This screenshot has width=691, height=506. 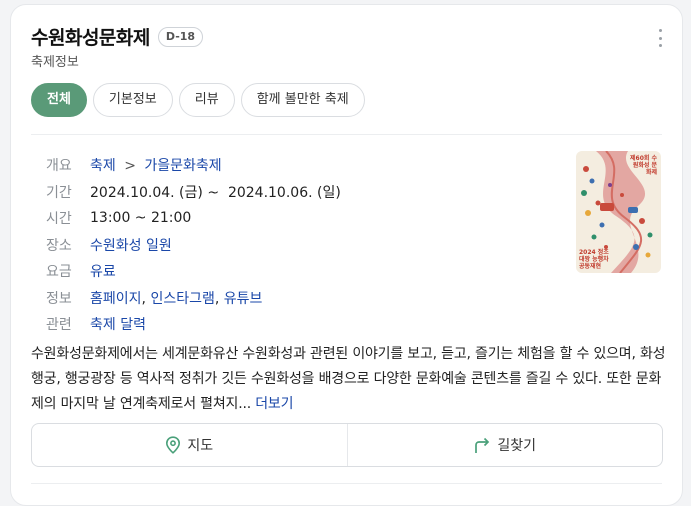 I want to click on period-value: 2024.10.04. (금) ~ 2024.10.06. (일), so click(x=215, y=192).